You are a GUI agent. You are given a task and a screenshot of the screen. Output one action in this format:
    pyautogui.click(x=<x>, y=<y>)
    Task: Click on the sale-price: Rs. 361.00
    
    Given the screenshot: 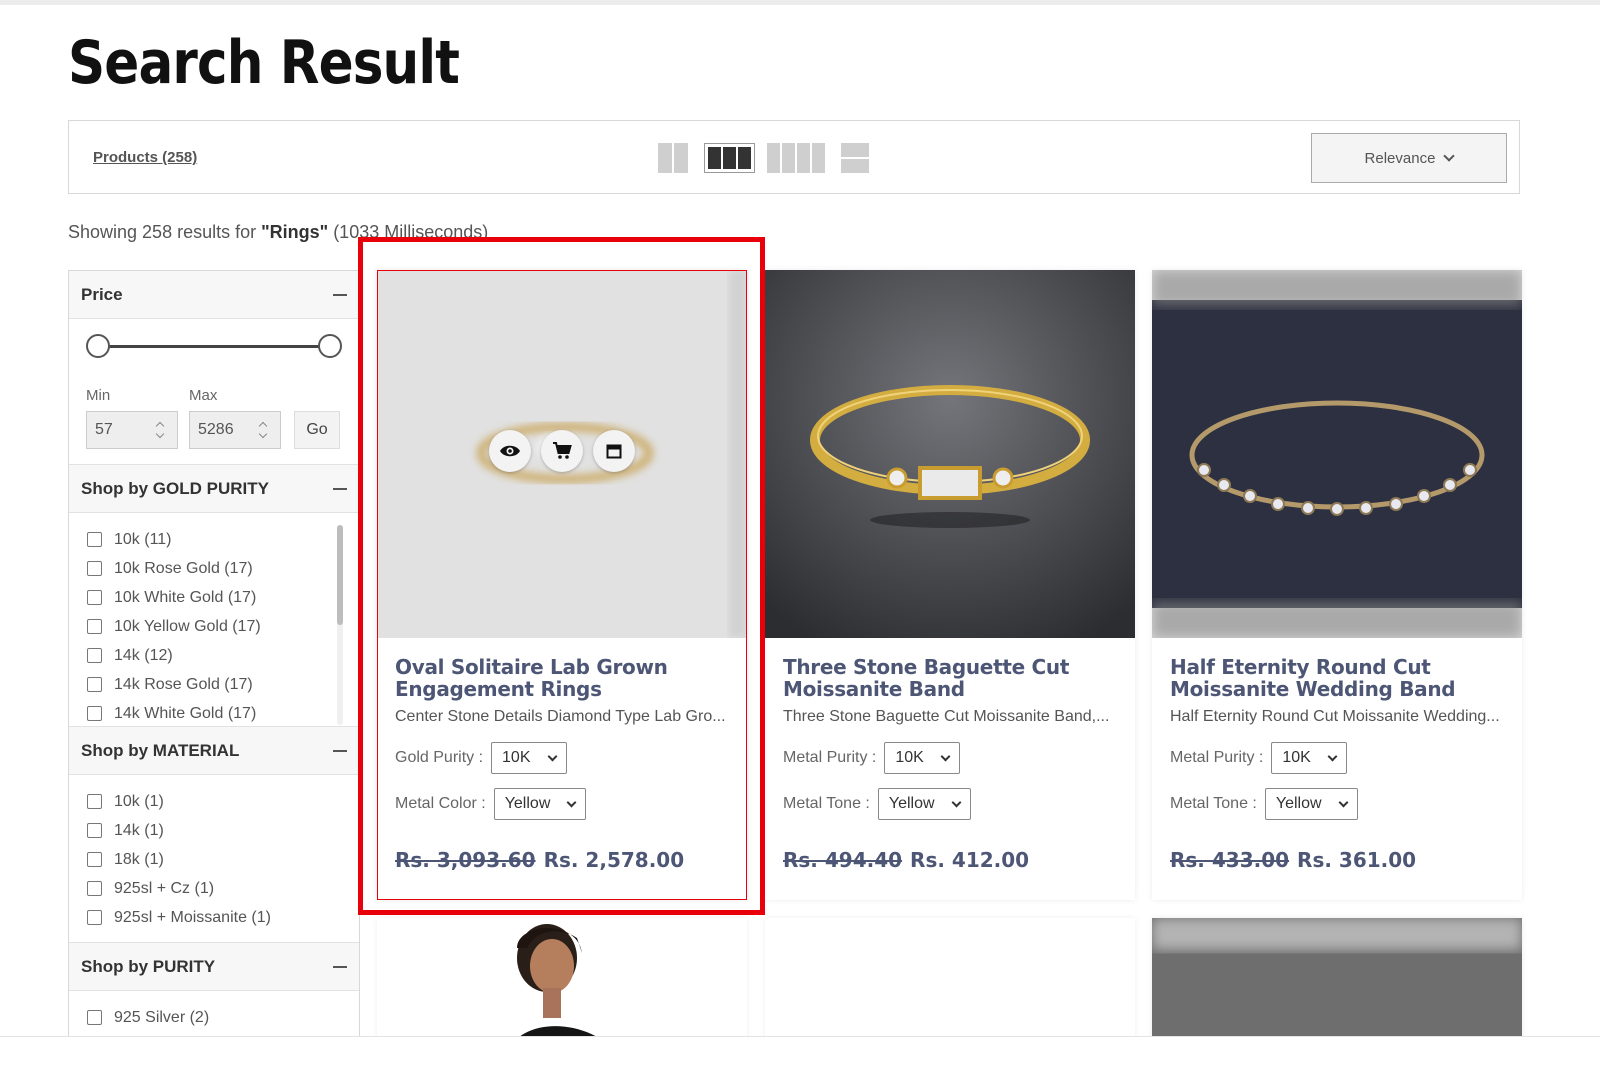 What is the action you would take?
    pyautogui.click(x=1357, y=860)
    